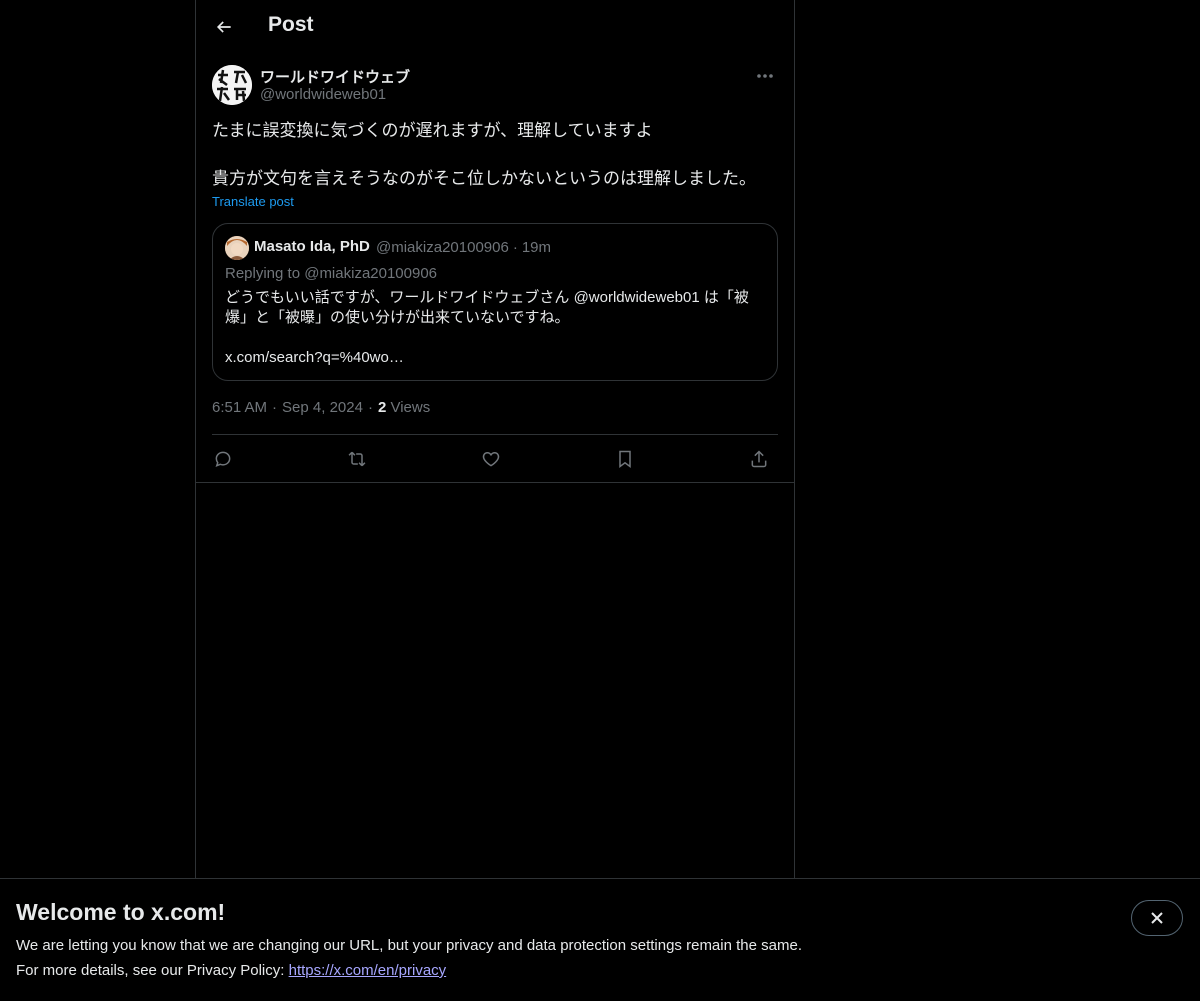 The image size is (1200, 1001). I want to click on person-avatar-image, so click(237, 248).